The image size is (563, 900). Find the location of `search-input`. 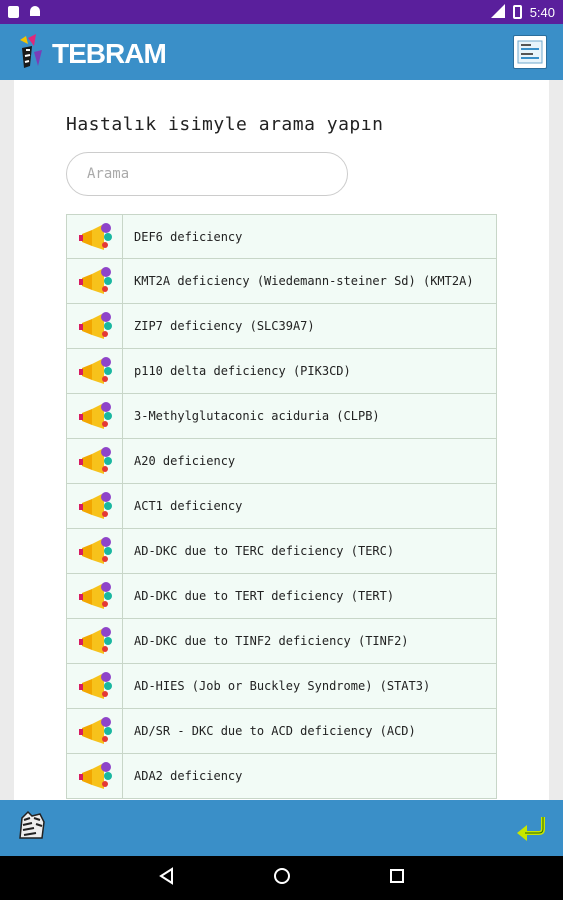

search-input is located at coordinates (207, 174).